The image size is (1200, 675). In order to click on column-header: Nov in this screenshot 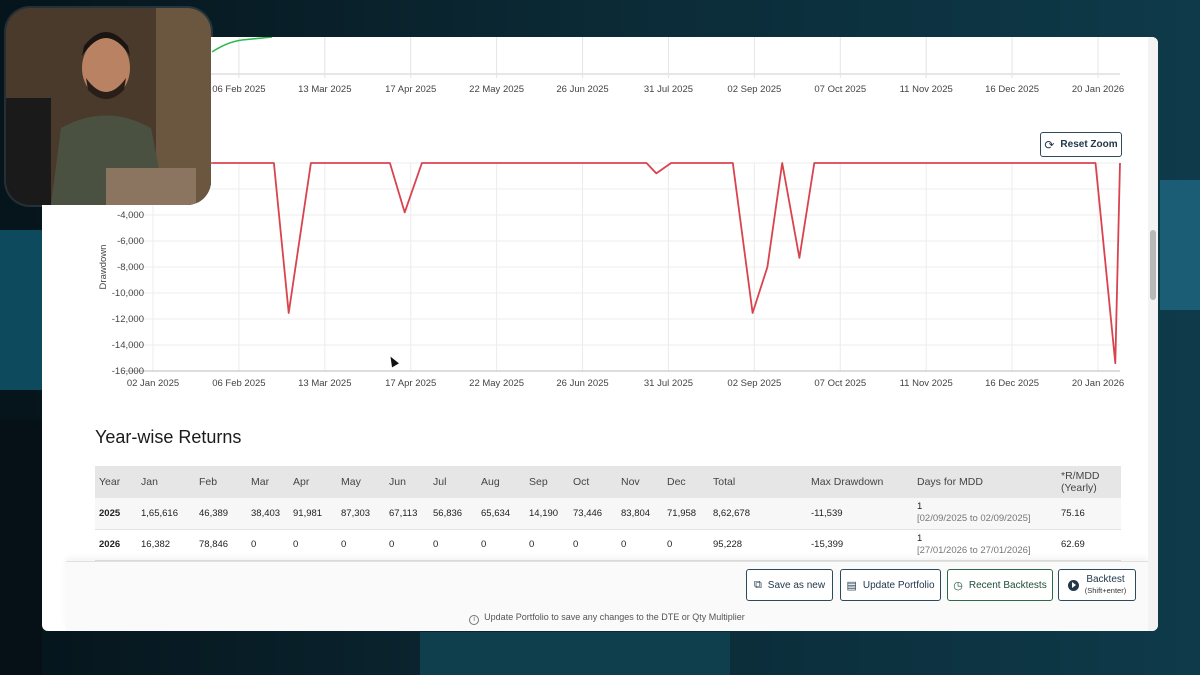, I will do `click(630, 482)`.